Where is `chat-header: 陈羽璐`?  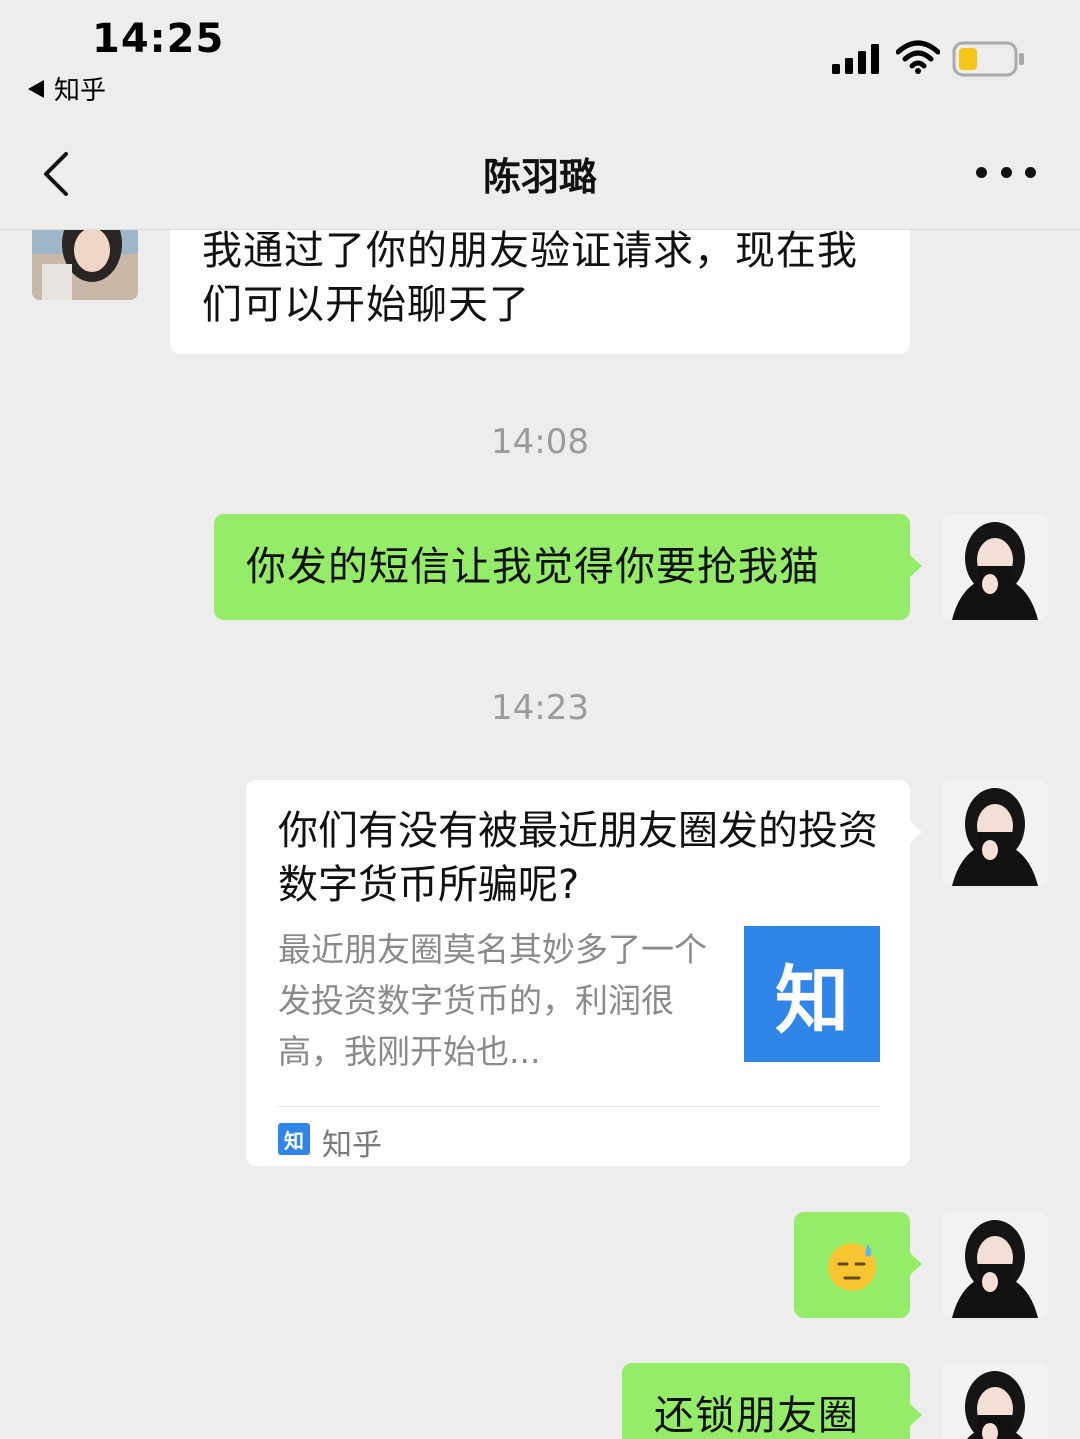 chat-header: 陈羽璐 is located at coordinates (540, 175).